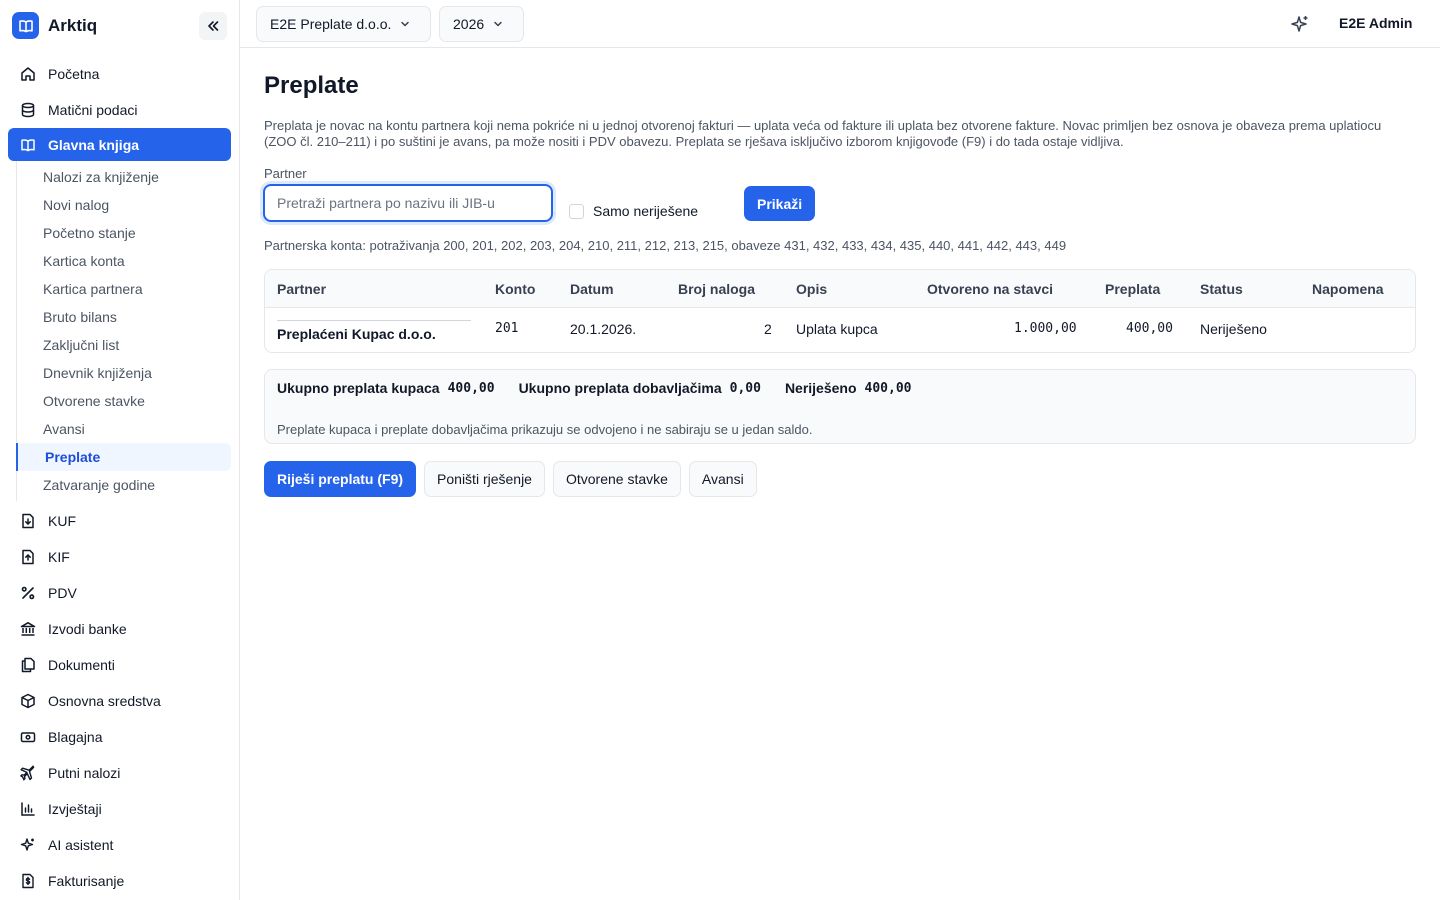 The height and width of the screenshot is (900, 1440). What do you see at coordinates (120, 373) in the screenshot?
I see `sidebar-subitem-dnevnik: Dnevnik knjiženja` at bounding box center [120, 373].